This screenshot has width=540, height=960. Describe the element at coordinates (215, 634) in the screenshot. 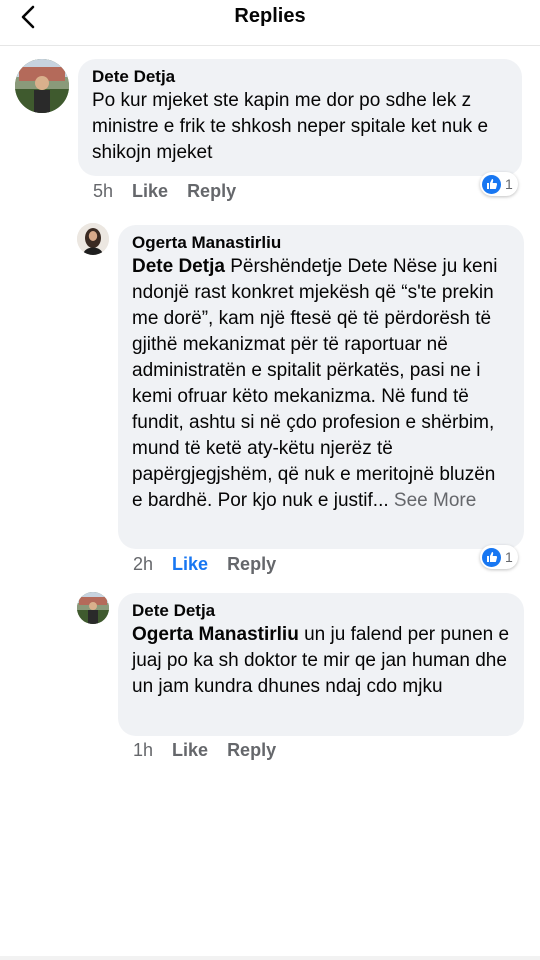

I see `mention-link: Ogerta Manastirliu` at that location.